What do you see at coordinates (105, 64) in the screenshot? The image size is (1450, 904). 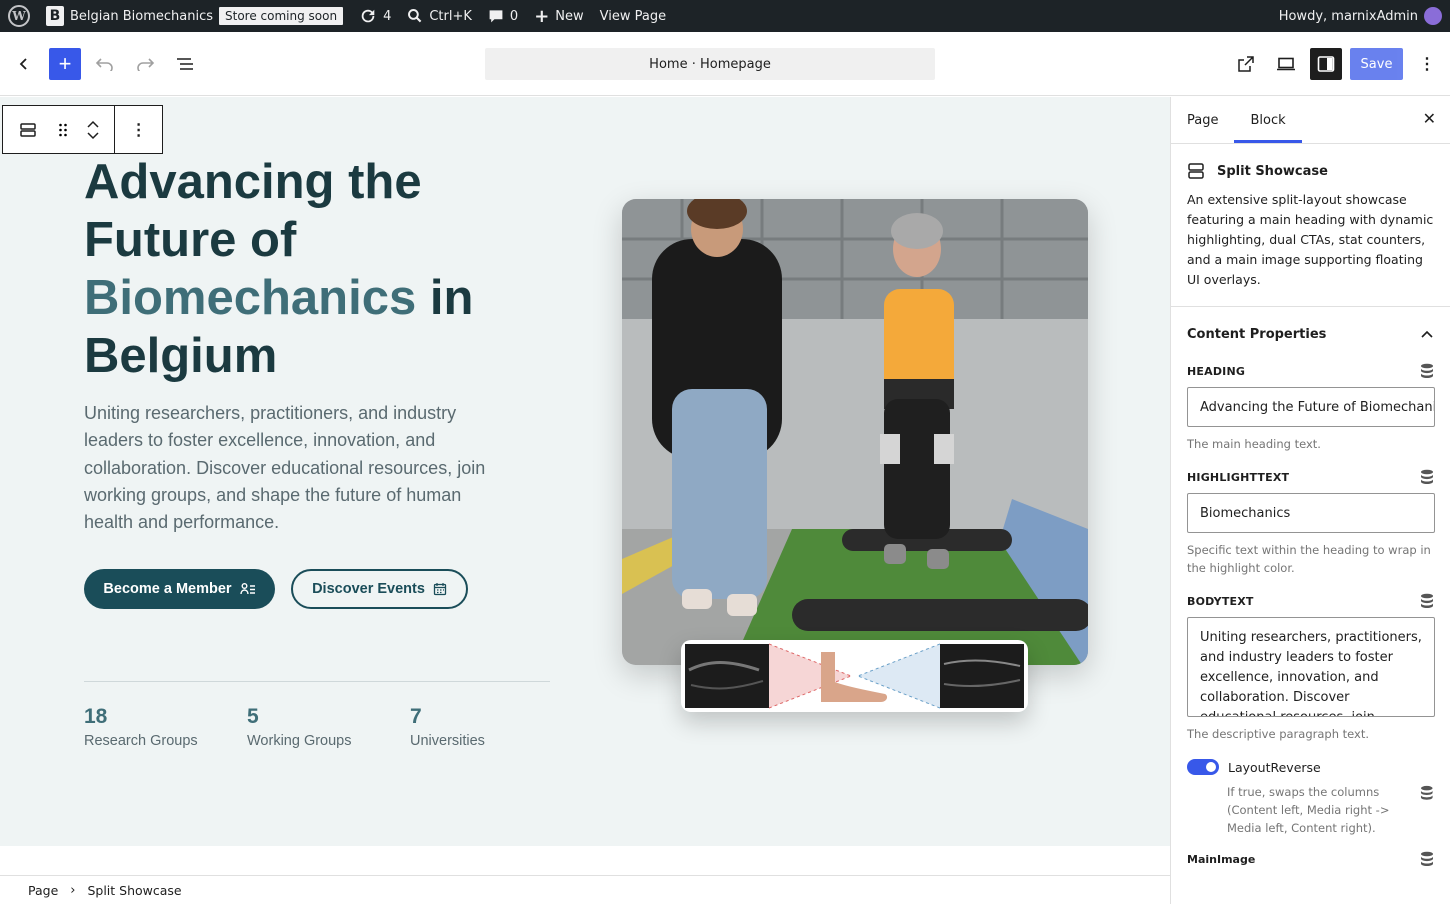 I see `undo-button` at bounding box center [105, 64].